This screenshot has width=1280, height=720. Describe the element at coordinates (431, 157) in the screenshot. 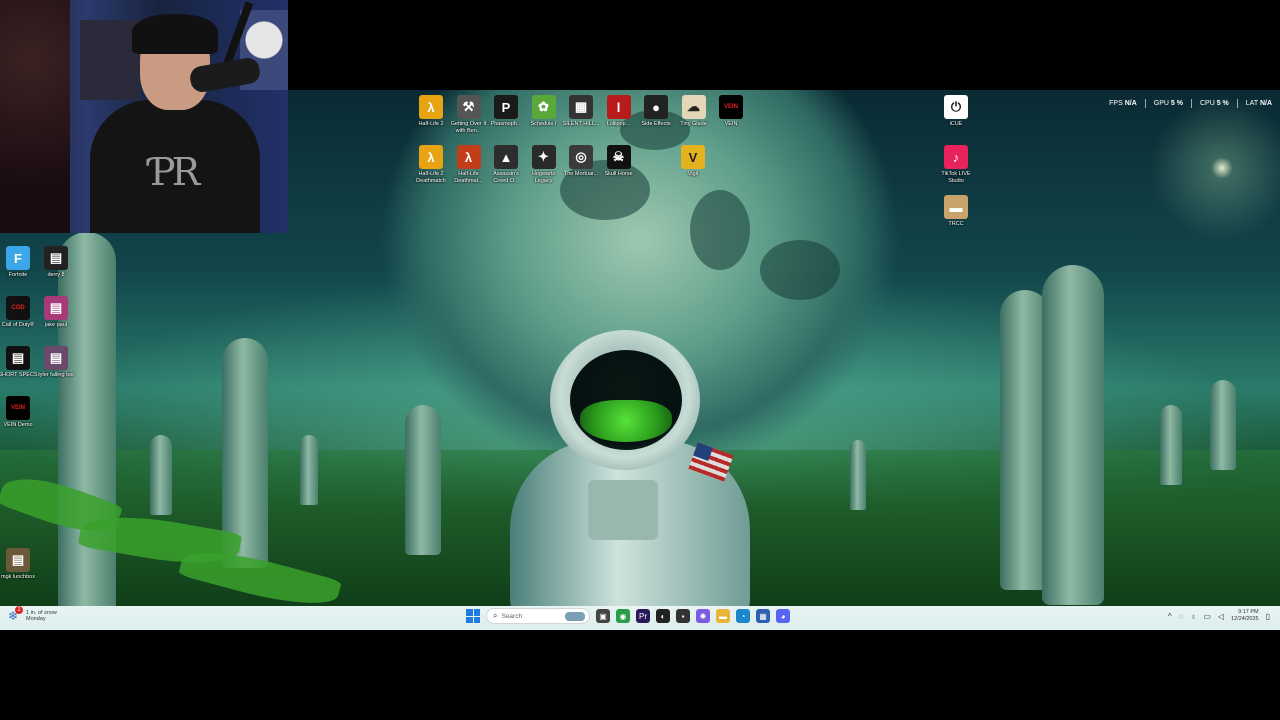

I see `half-life-deathmatch-icon: λ` at that location.